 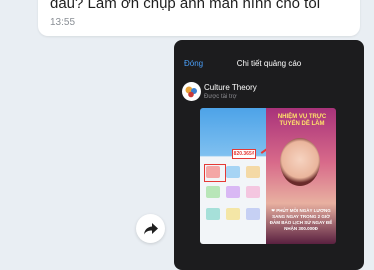 What do you see at coordinates (220, 97) in the screenshot?
I see `sponsored-label: Được tài trợ` at bounding box center [220, 97].